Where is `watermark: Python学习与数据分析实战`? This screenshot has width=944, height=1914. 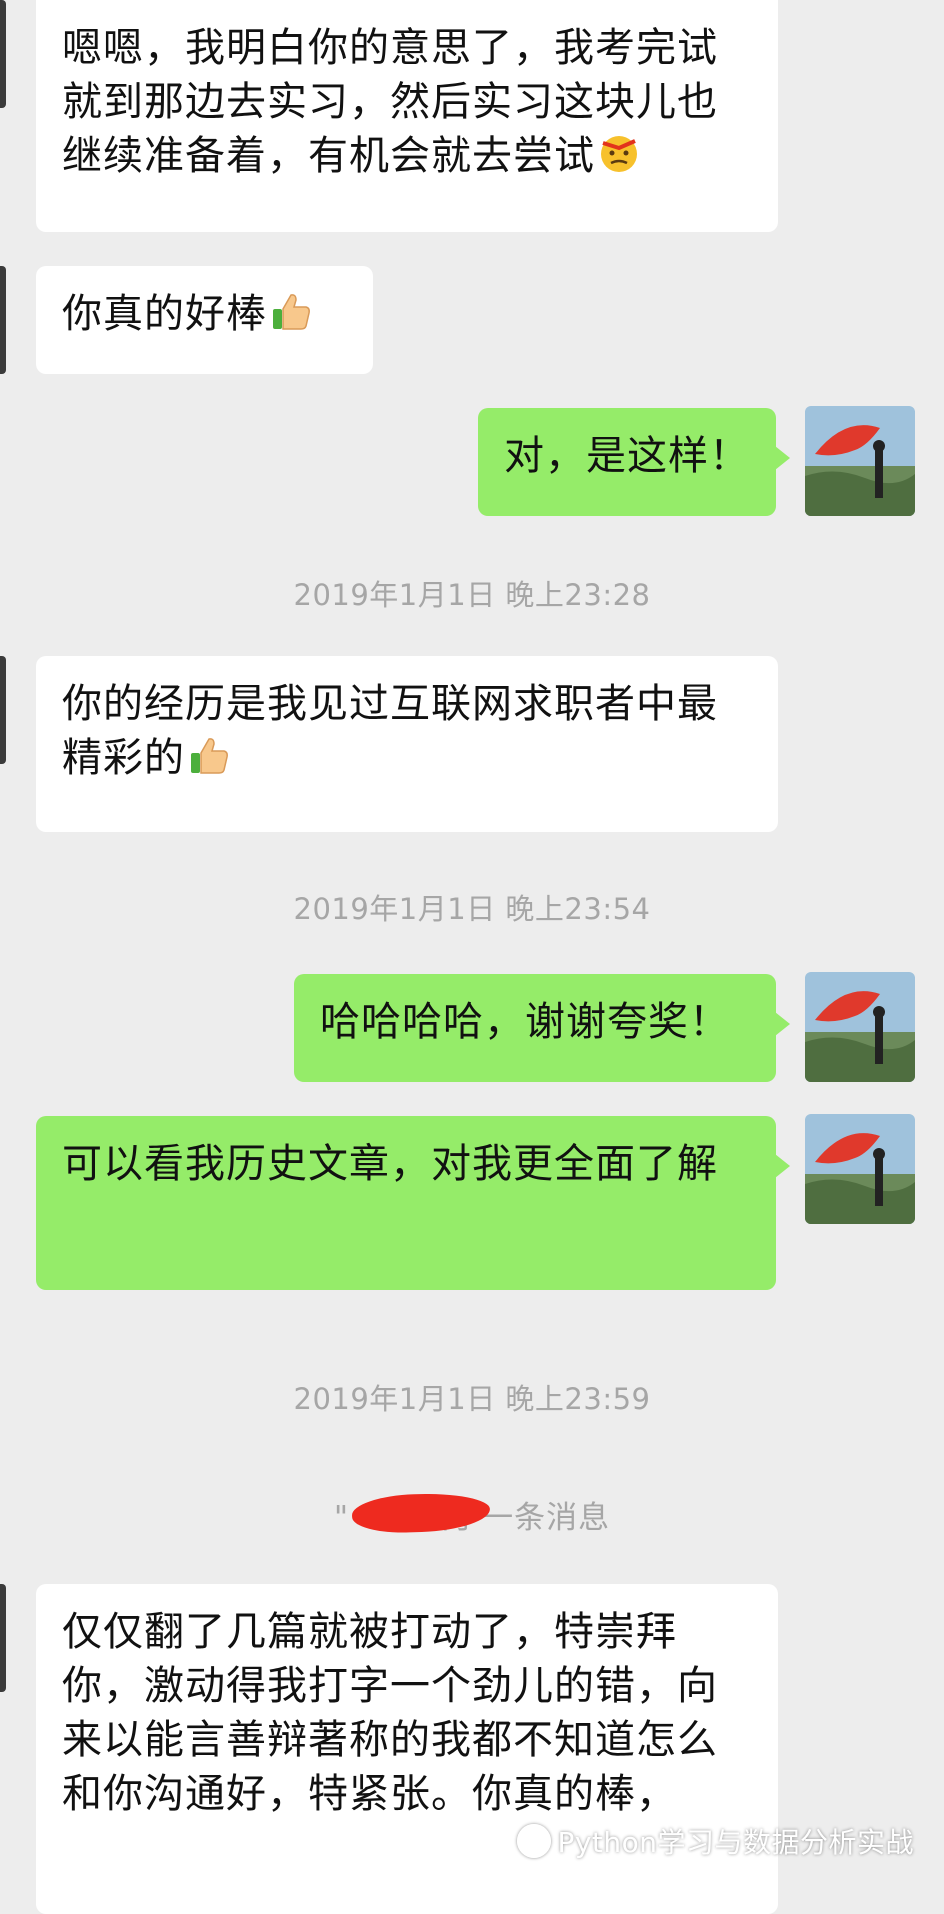
watermark: Python学习与数据分析实战 is located at coordinates (715, 1841).